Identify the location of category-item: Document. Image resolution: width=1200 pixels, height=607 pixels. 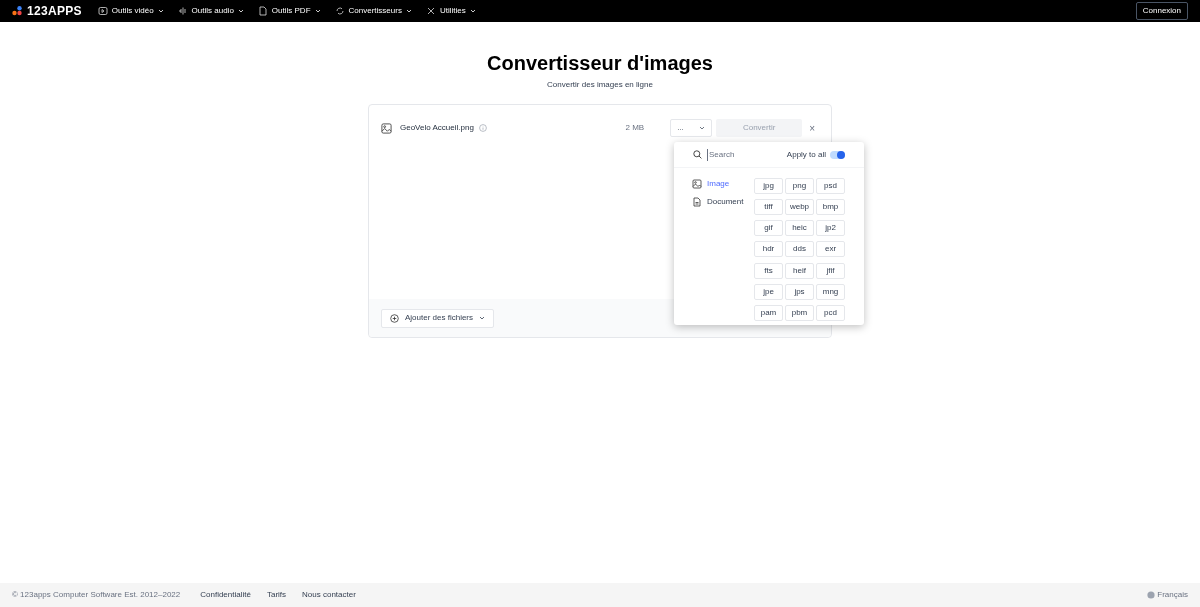
(723, 202).